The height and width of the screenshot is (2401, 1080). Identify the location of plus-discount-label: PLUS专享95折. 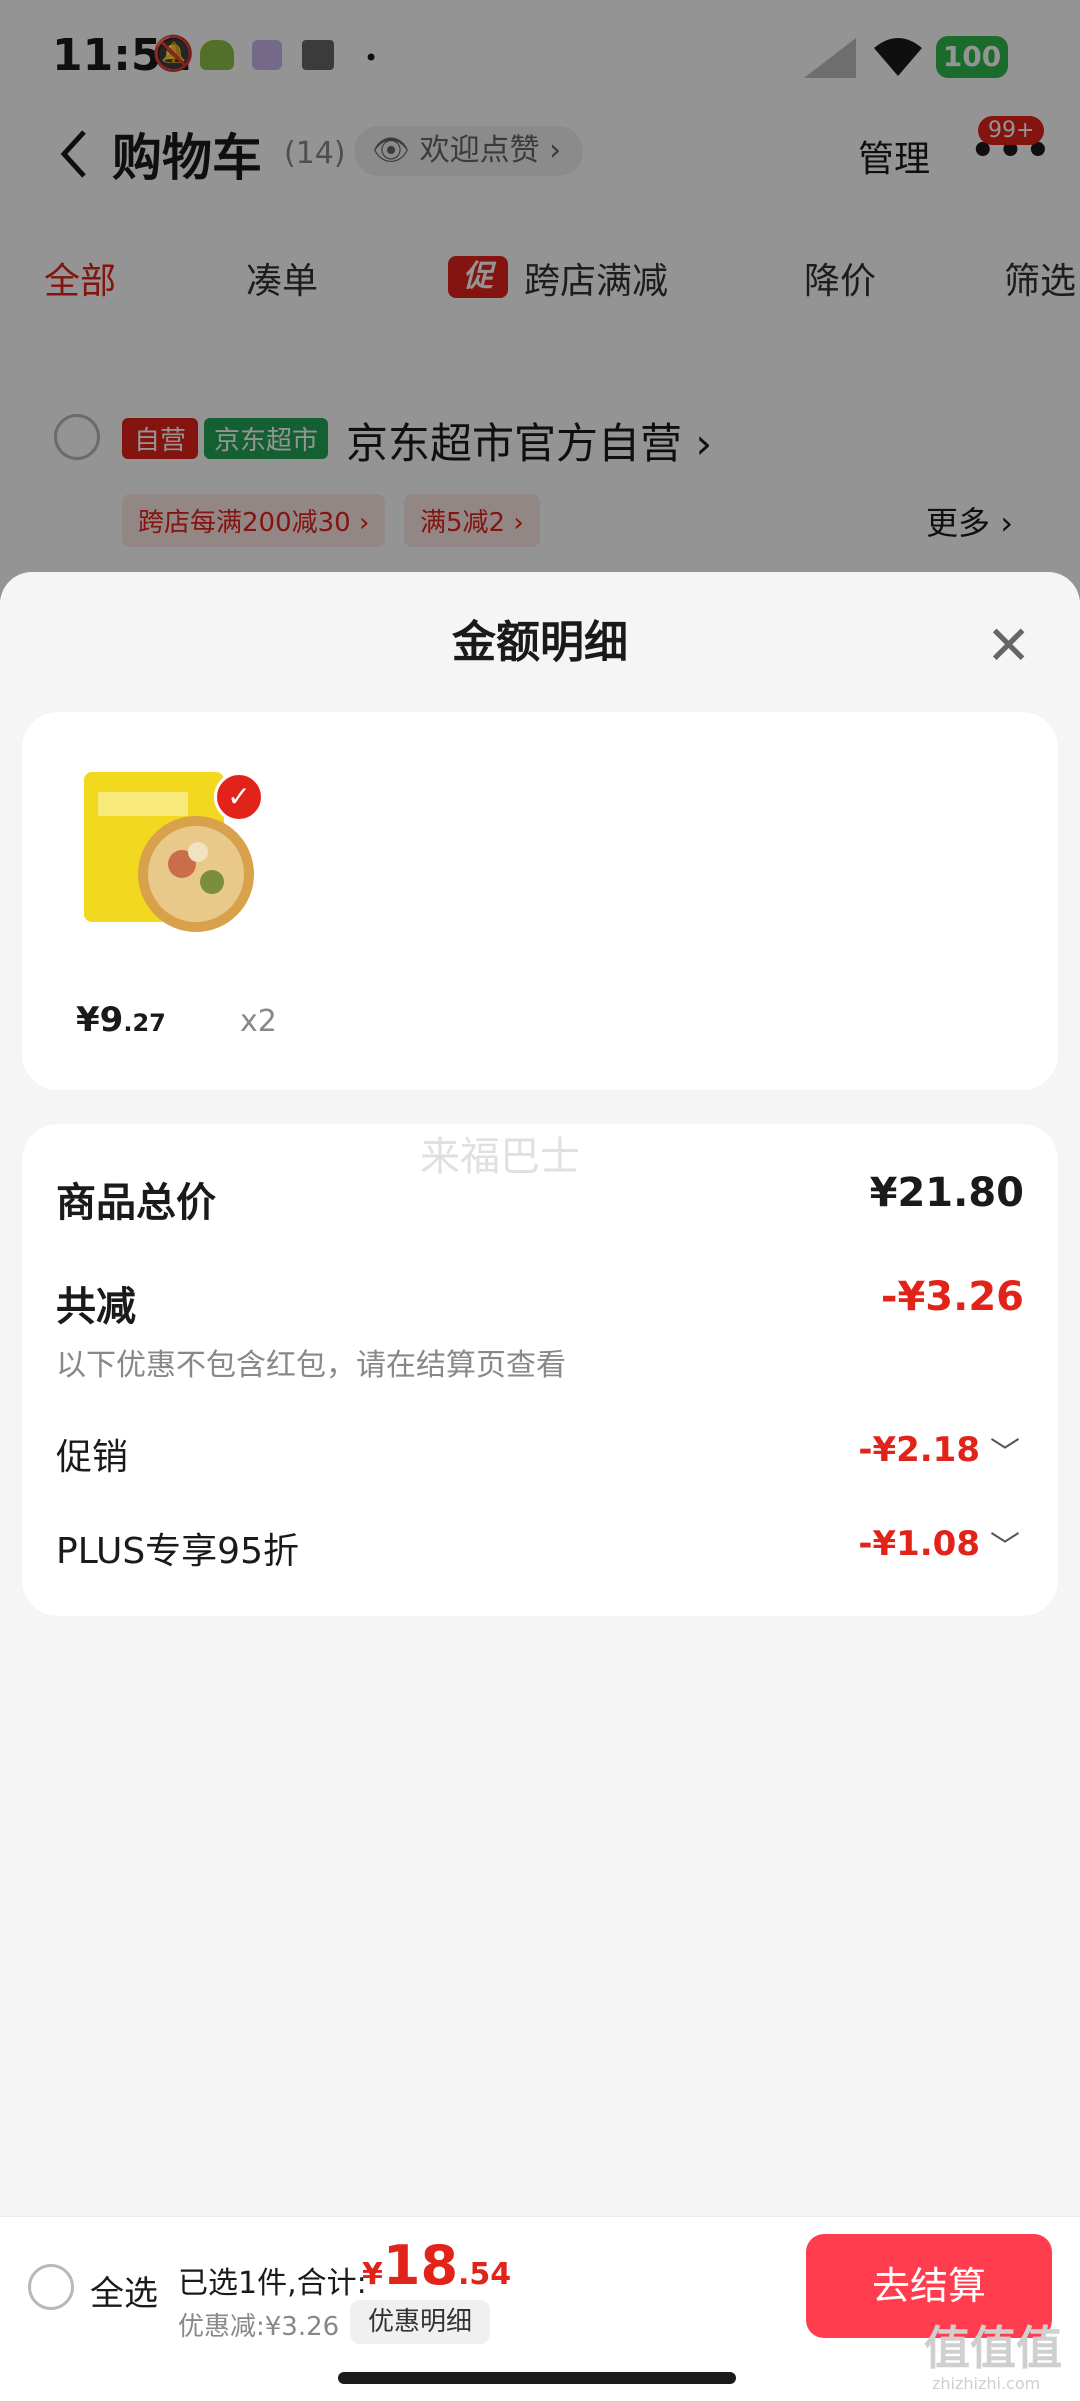
(177, 1551).